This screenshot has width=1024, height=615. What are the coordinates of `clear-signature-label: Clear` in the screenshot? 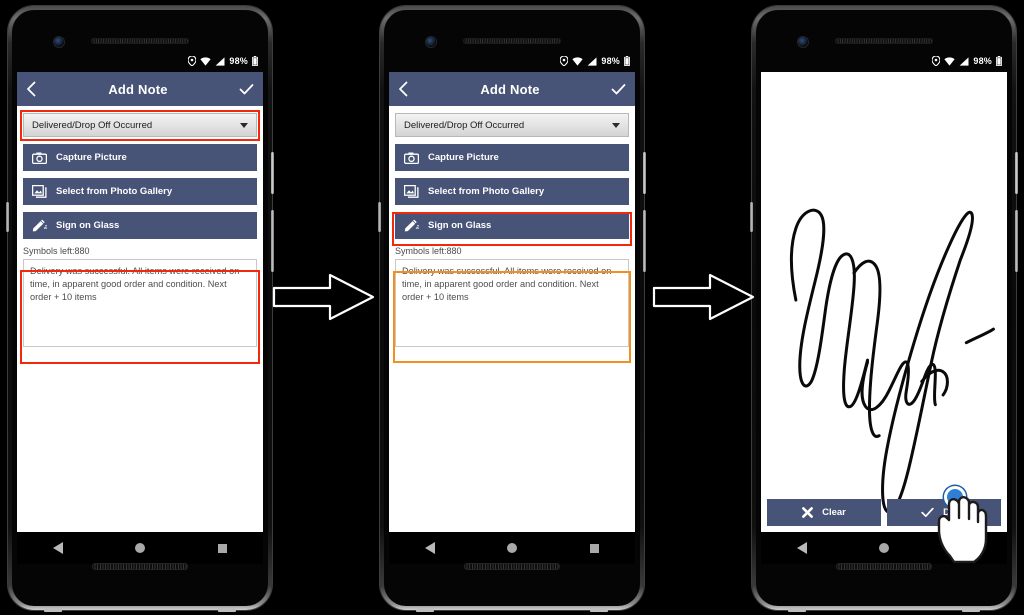 It's located at (834, 512).